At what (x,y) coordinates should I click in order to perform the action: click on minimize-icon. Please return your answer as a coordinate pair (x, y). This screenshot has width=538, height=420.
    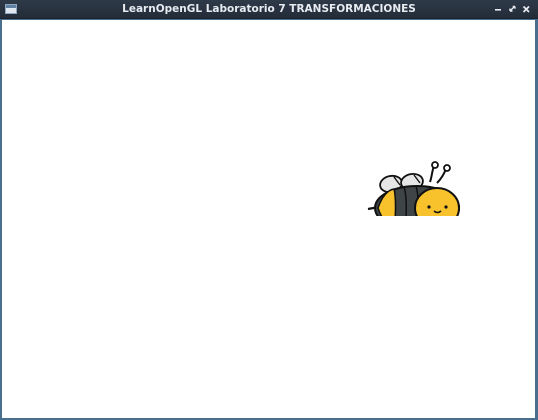
    Looking at the image, I should click on (498, 10).